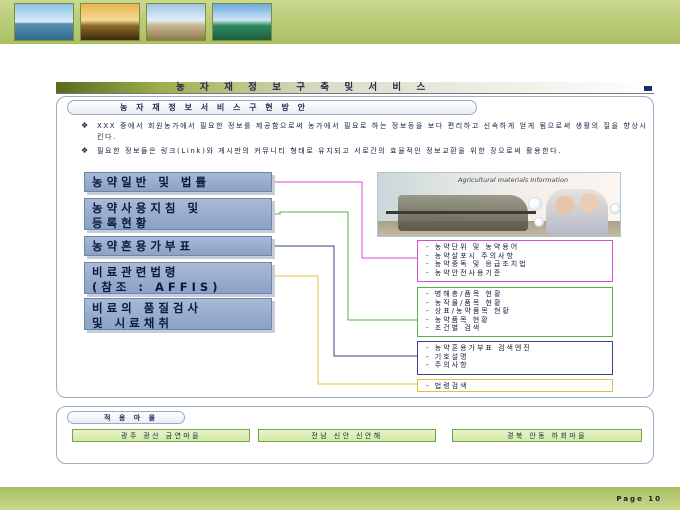 The height and width of the screenshot is (510, 680). I want to click on detail-box-mixing: - 농약혼용가부표 검색엔진 - 기호설명 - 주의사항, so click(515, 358).